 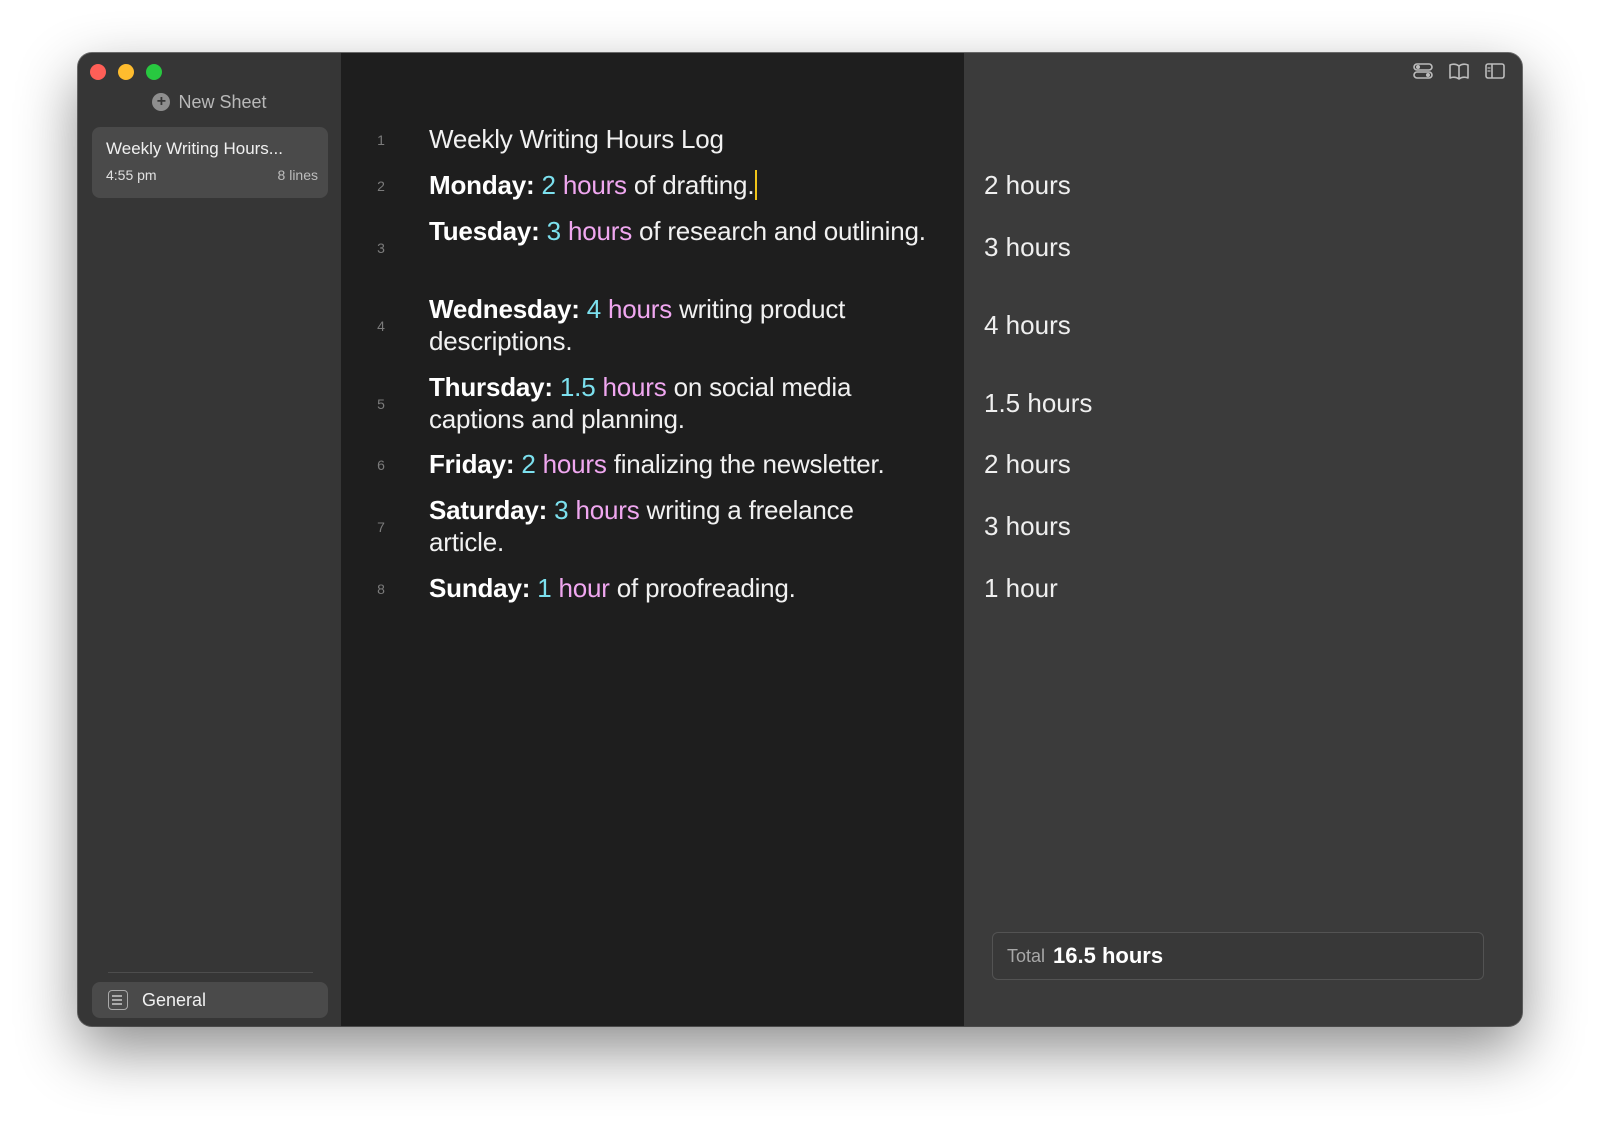 I want to click on window-controls, so click(x=126, y=72).